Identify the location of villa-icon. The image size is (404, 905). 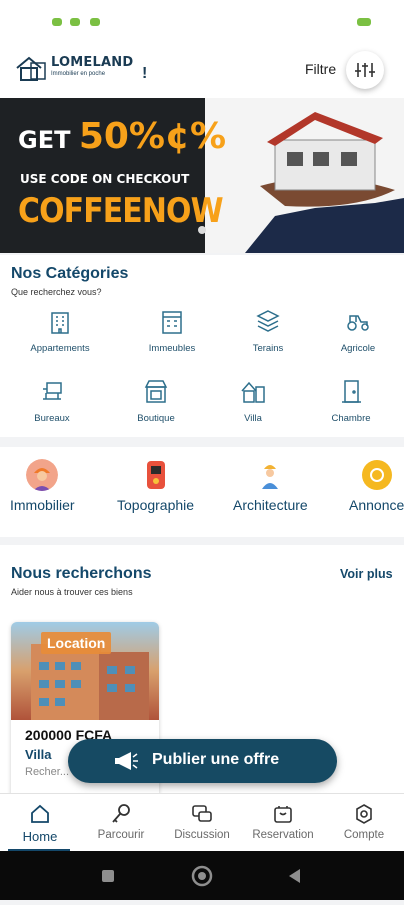
(253, 392).